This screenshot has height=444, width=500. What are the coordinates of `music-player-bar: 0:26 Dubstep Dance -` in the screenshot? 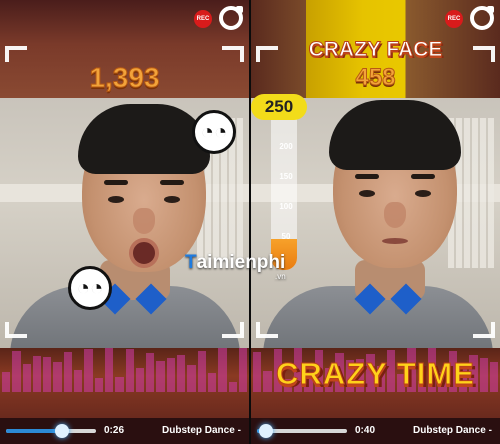 It's located at (124, 431).